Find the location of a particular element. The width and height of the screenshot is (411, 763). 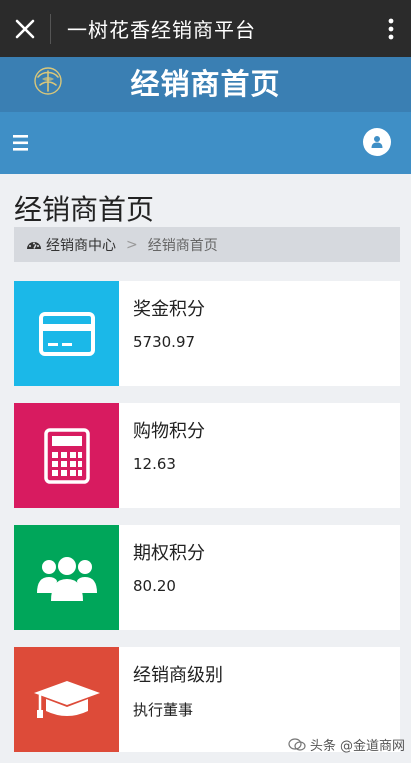

nav-bar is located at coordinates (205, 143).